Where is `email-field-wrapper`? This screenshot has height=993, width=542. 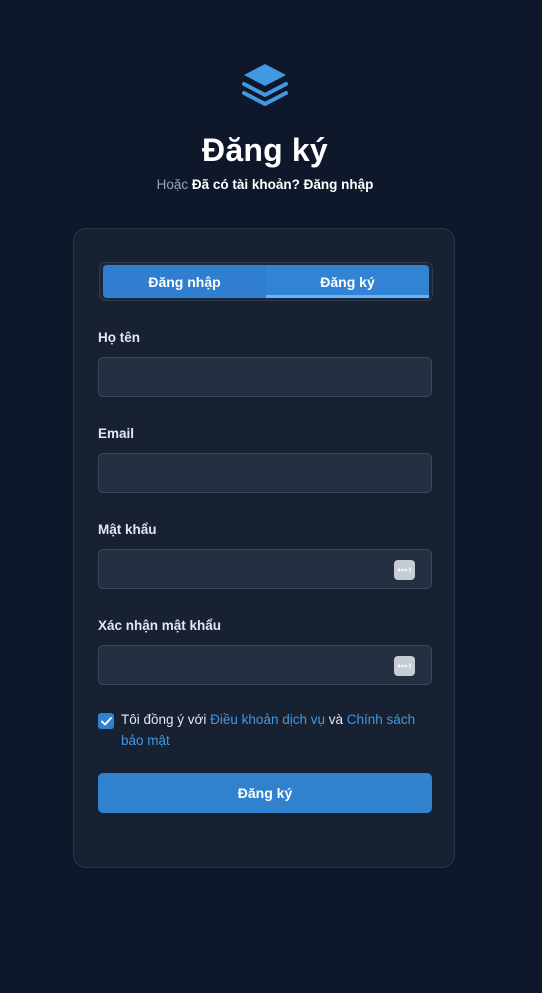 email-field-wrapper is located at coordinates (265, 473).